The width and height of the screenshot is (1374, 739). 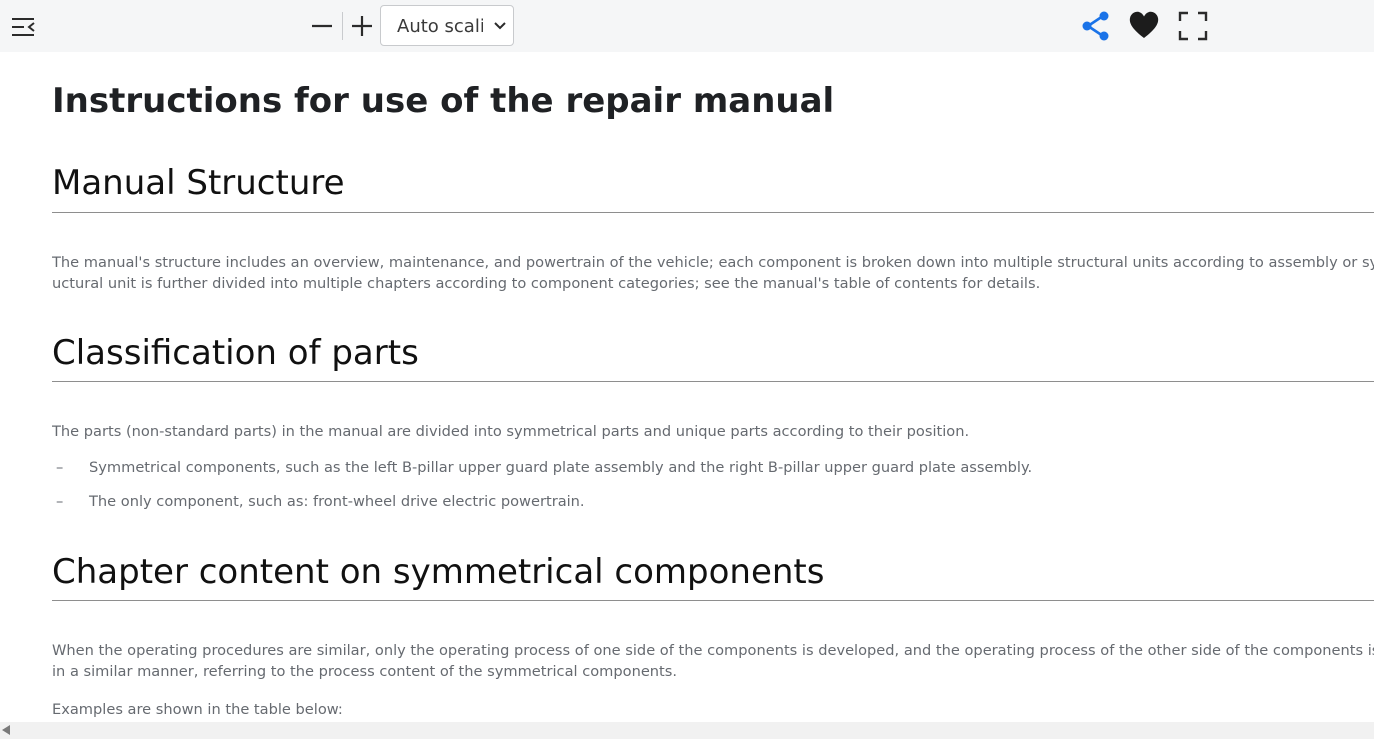 I want to click on sidebar-toggle-button, so click(x=23, y=27).